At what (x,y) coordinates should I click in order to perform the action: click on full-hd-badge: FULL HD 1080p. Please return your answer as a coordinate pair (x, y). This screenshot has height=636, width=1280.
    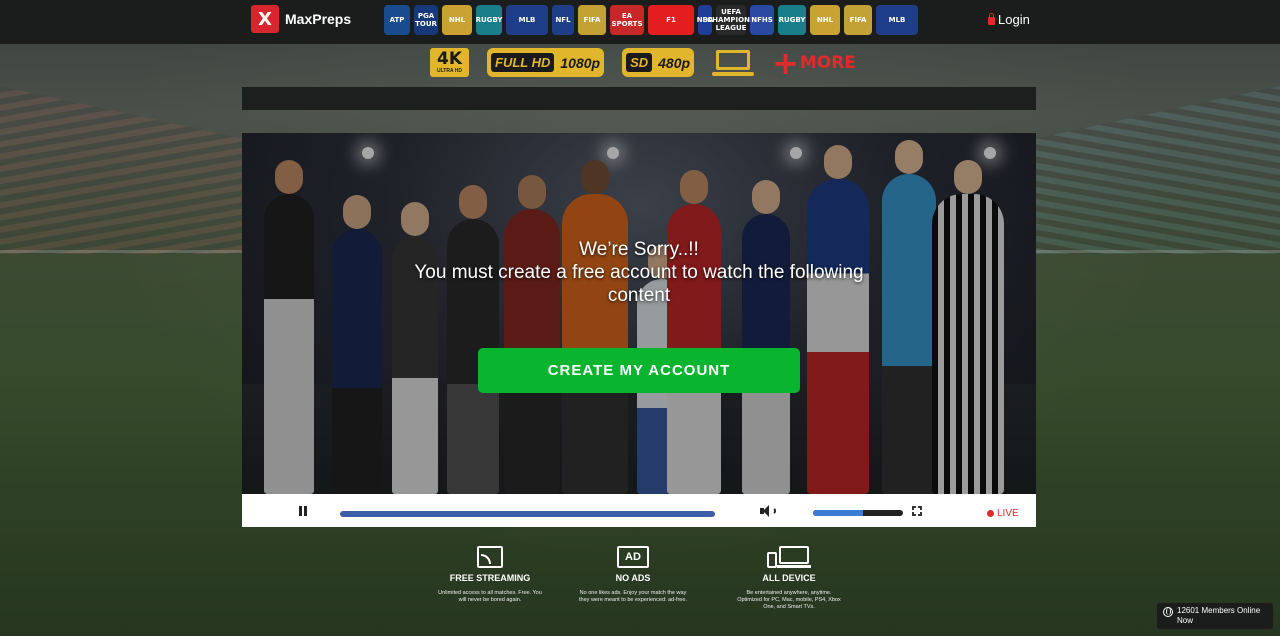
    Looking at the image, I should click on (546, 62).